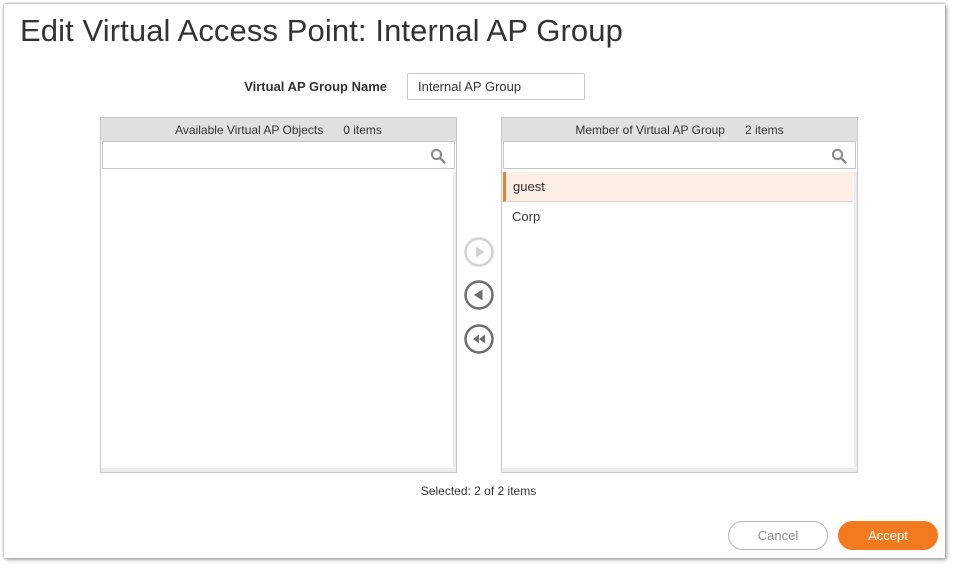 The width and height of the screenshot is (953, 569). I want to click on available-panel-header: Available Virtual AP Objects 0 items, so click(278, 129).